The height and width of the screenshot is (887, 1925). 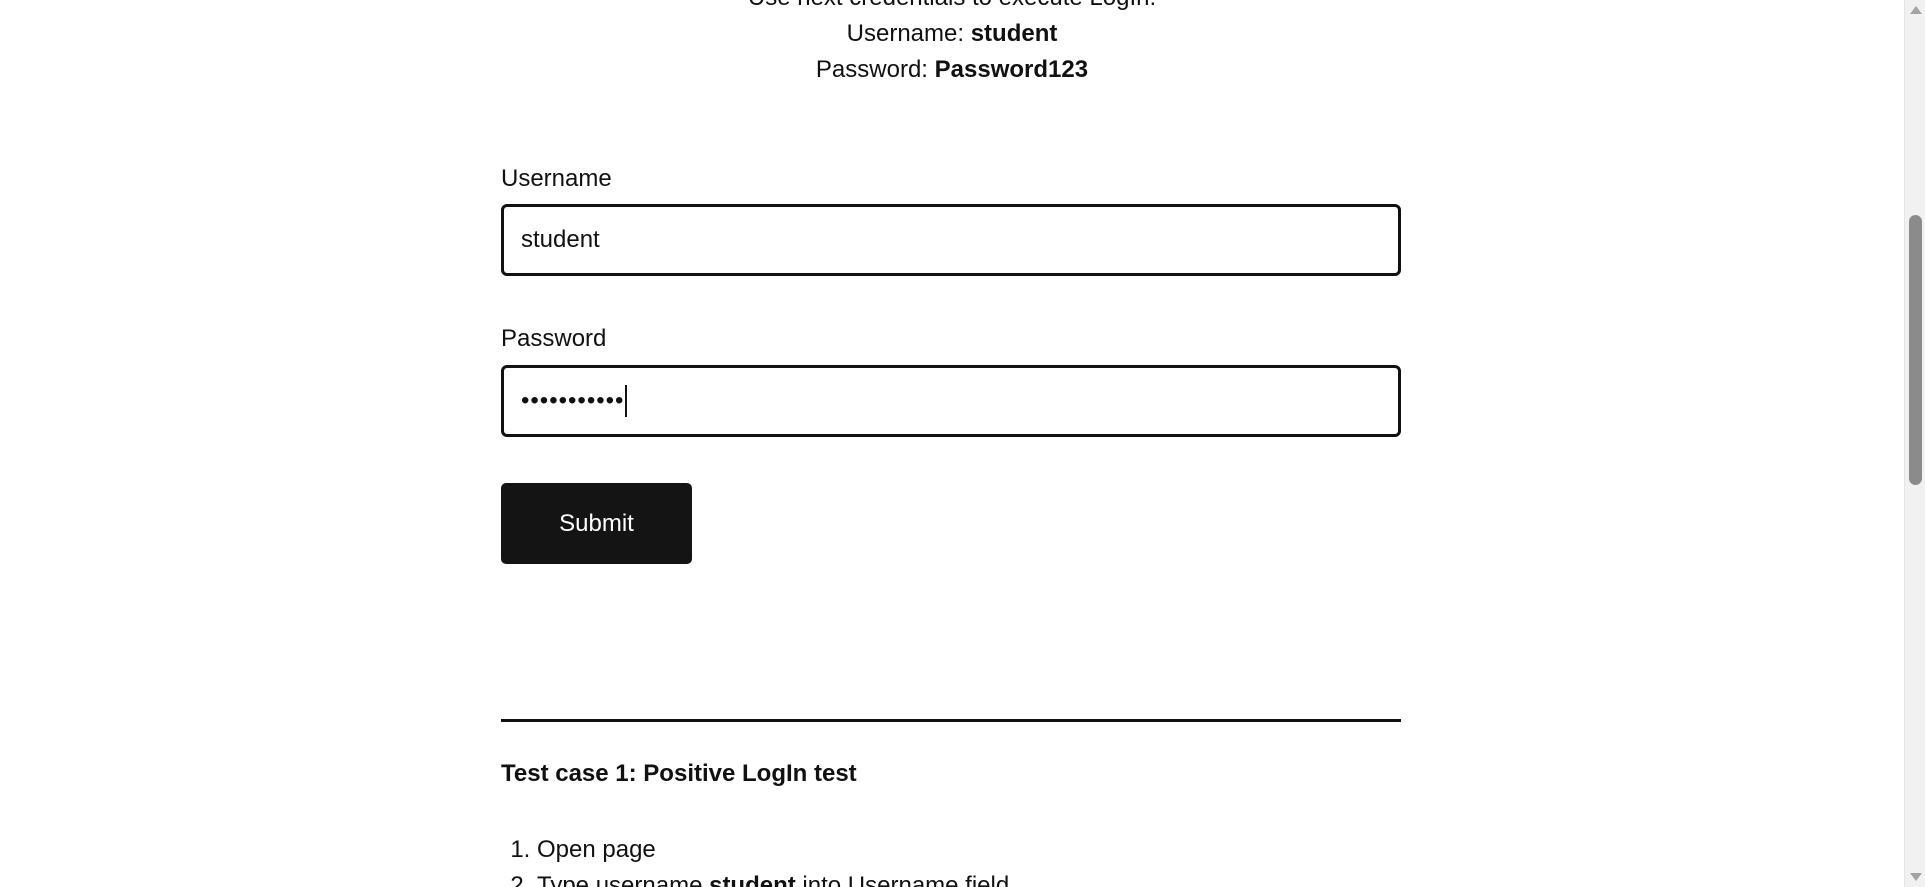 I want to click on instructions-username-value: student, so click(x=1014, y=33).